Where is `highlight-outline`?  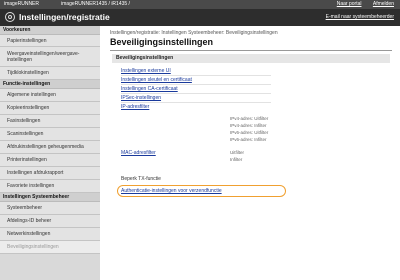
highlight-outline is located at coordinates (201, 191).